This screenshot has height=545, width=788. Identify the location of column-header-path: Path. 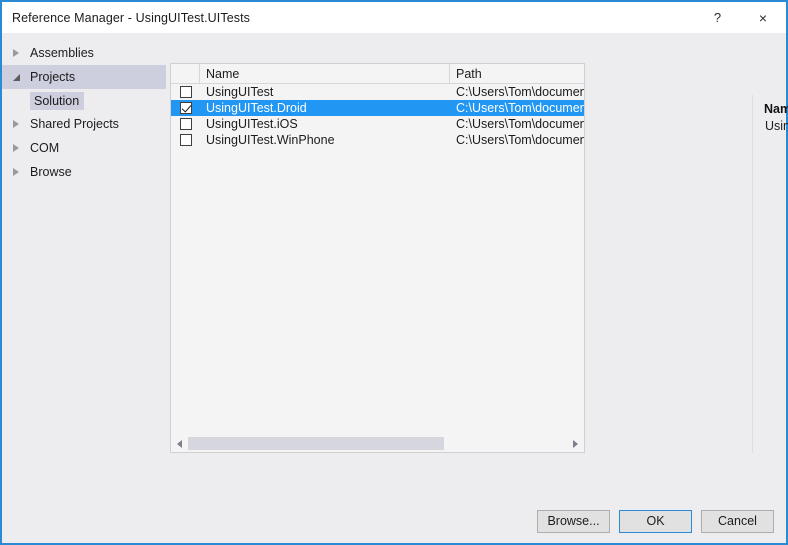
(517, 73).